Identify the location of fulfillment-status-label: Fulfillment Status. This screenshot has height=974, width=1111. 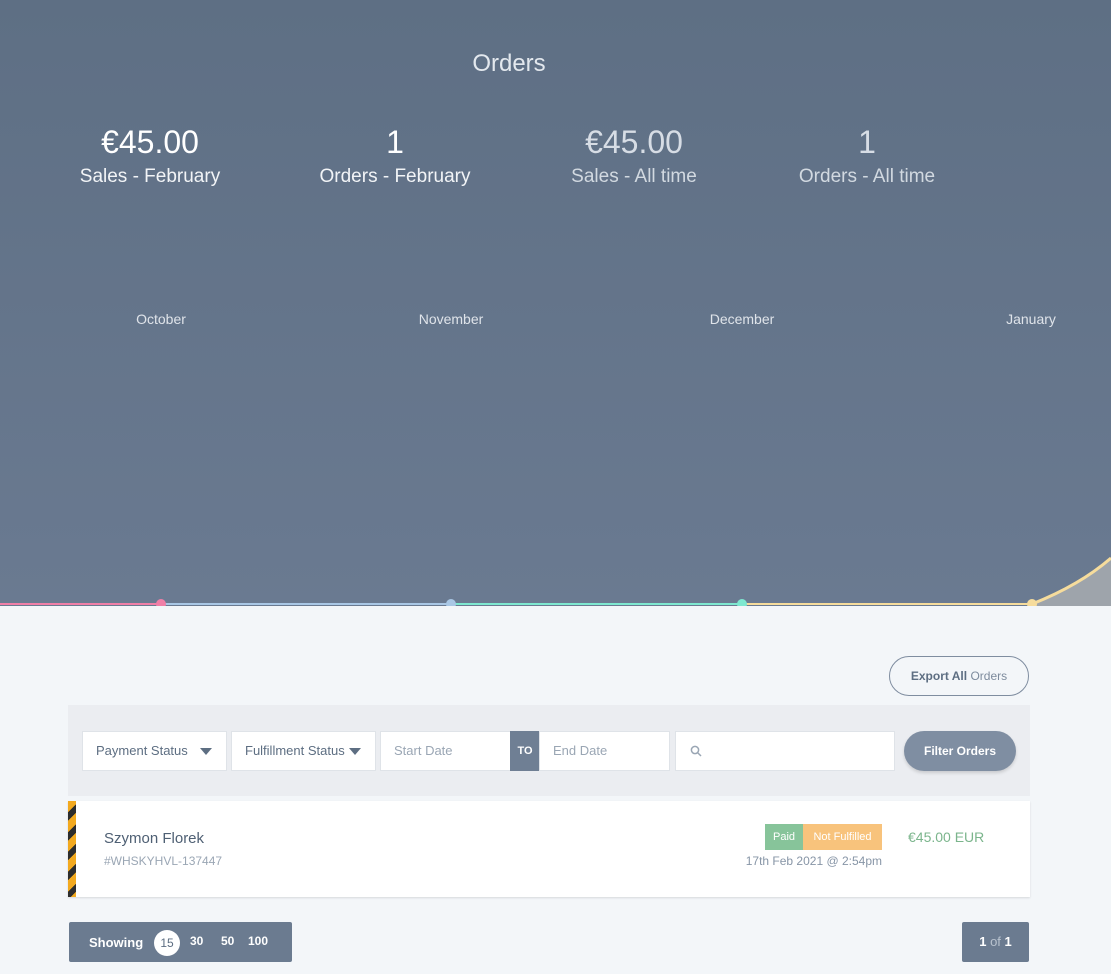
(295, 750).